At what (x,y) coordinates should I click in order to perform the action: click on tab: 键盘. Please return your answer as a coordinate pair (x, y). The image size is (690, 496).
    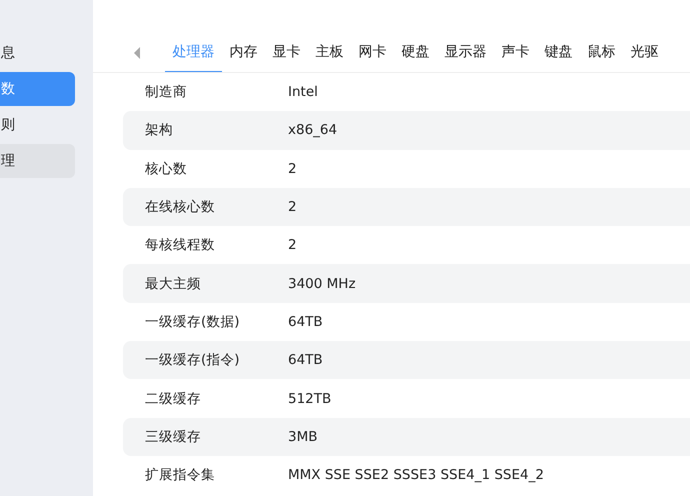
    Looking at the image, I should click on (558, 52).